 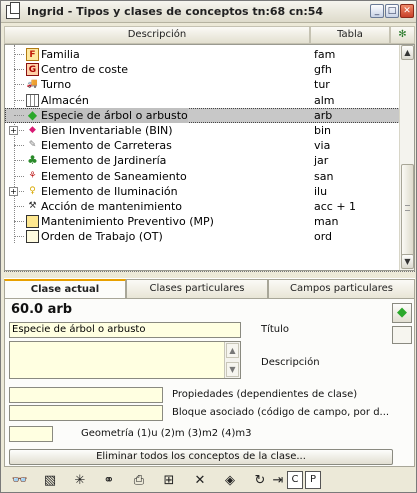 I want to click on eraser-icon: ◈, so click(x=230, y=481).